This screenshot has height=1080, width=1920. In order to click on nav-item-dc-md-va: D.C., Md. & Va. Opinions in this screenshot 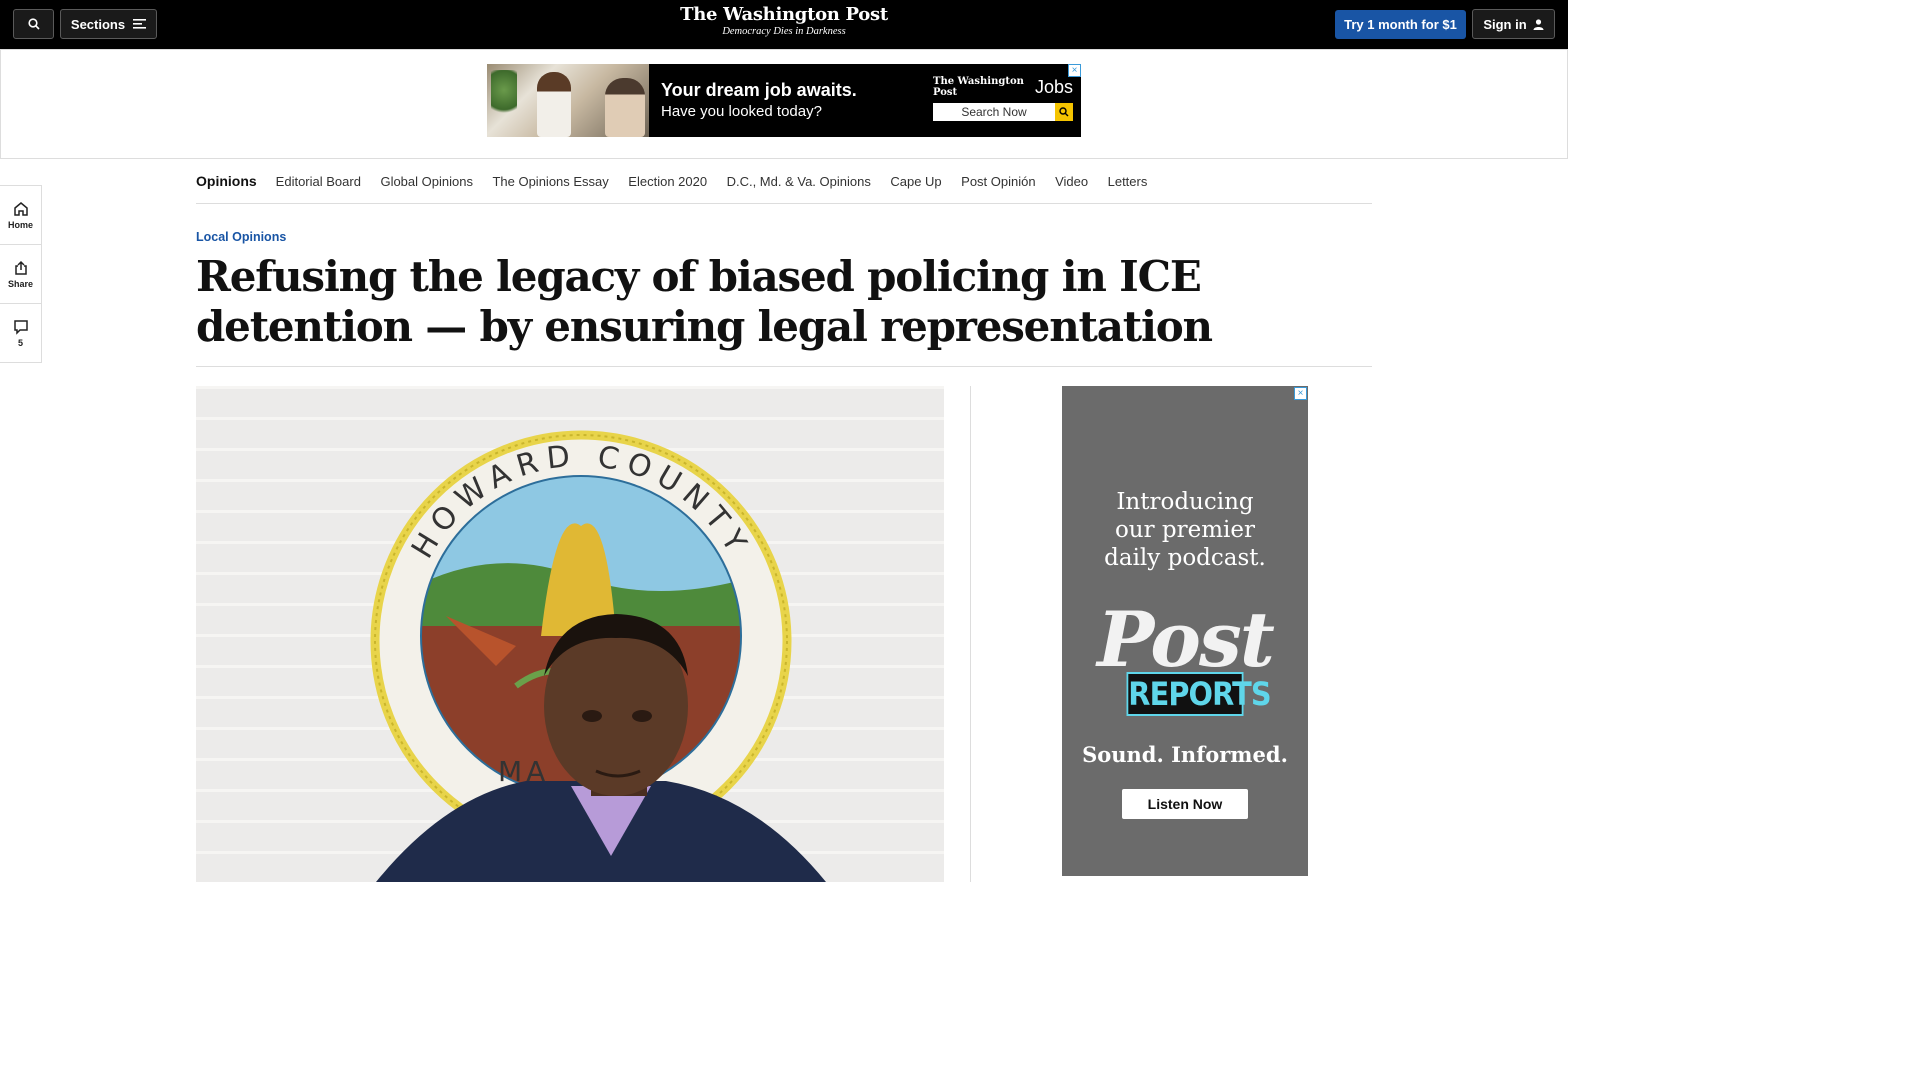, I will do `click(799, 181)`.